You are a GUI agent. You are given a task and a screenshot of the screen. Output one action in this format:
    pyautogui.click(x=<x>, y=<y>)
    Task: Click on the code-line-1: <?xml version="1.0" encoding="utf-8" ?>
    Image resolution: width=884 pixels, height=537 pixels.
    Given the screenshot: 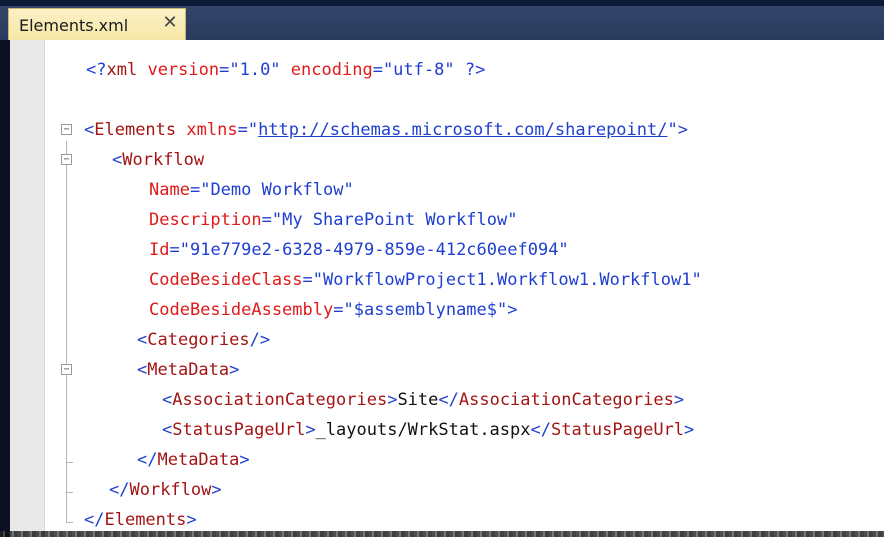 What is the action you would take?
    pyautogui.click(x=285, y=70)
    